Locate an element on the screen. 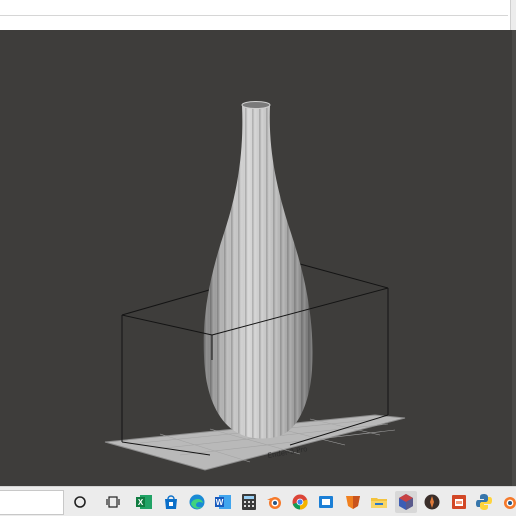  cortana-icon is located at coordinates (80, 502).